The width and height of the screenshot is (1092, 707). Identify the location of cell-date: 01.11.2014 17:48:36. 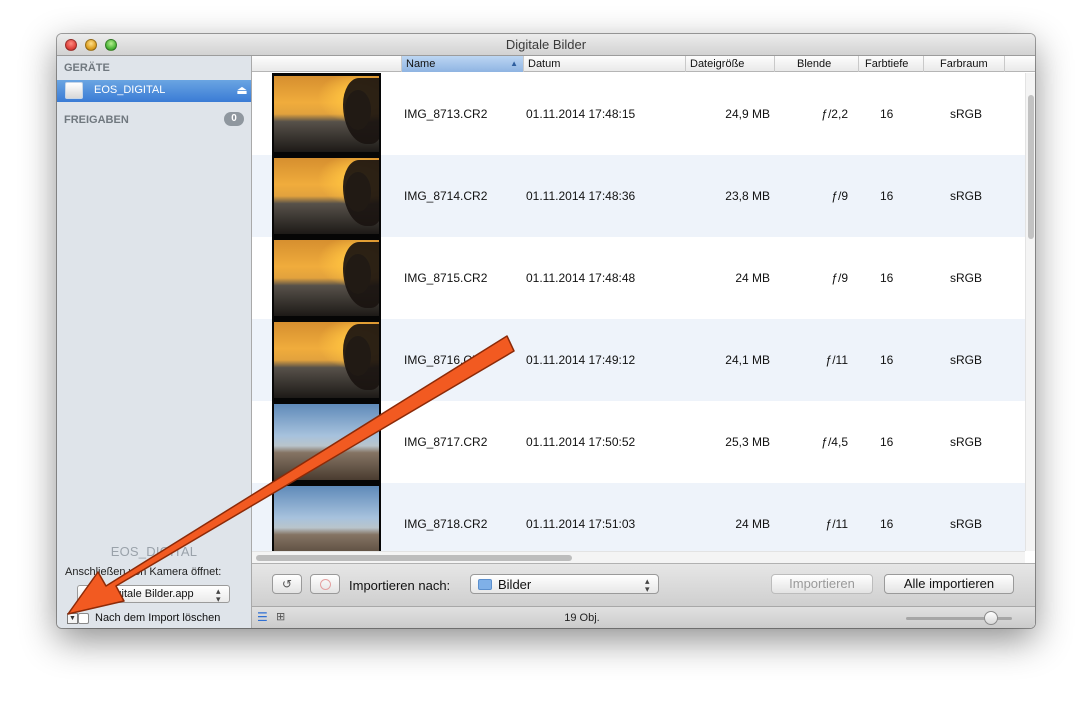
(581, 196).